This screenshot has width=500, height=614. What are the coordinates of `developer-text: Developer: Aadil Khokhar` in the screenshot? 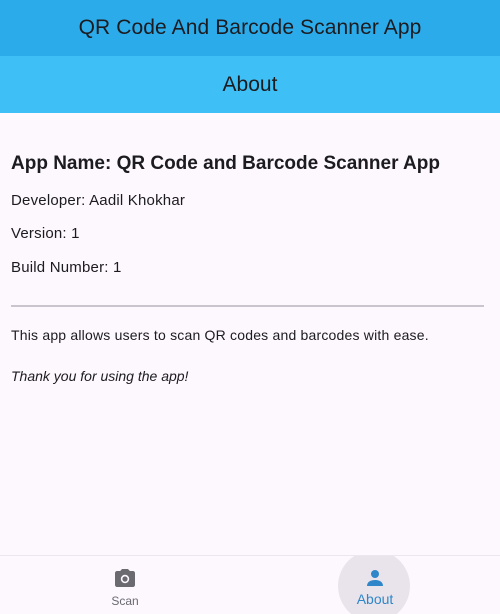 It's located at (98, 200).